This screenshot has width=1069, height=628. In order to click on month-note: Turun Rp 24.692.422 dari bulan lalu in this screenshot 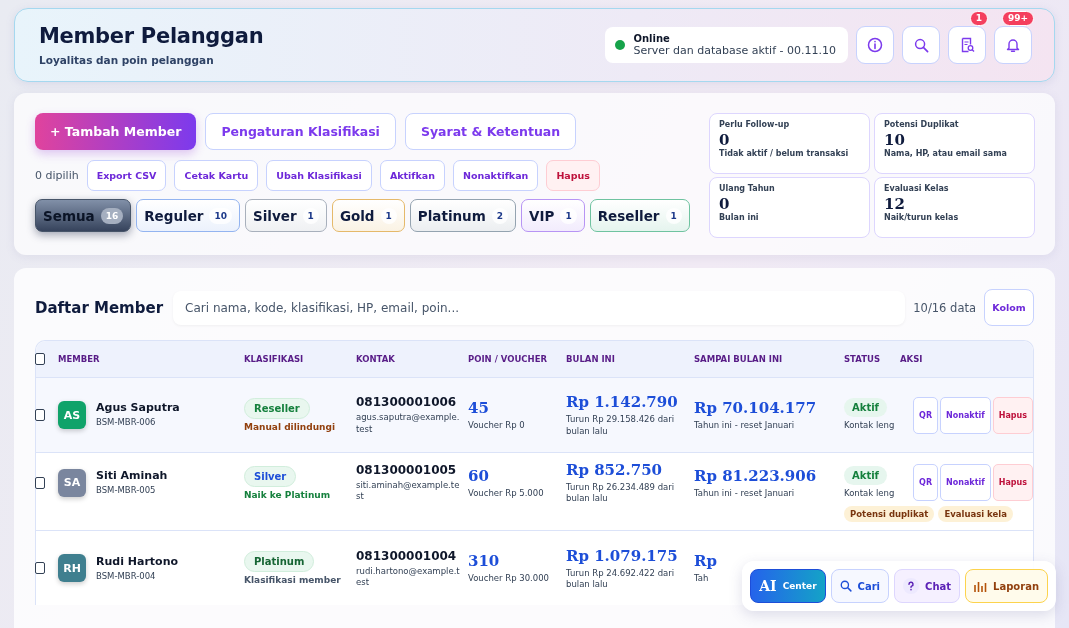, I will do `click(621, 578)`.